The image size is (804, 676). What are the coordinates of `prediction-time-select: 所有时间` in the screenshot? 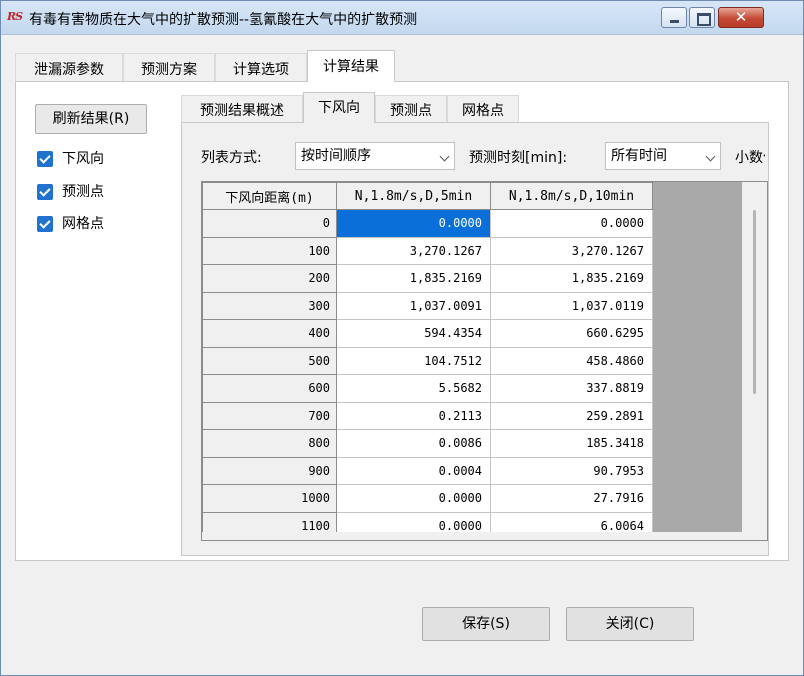 It's located at (663, 156).